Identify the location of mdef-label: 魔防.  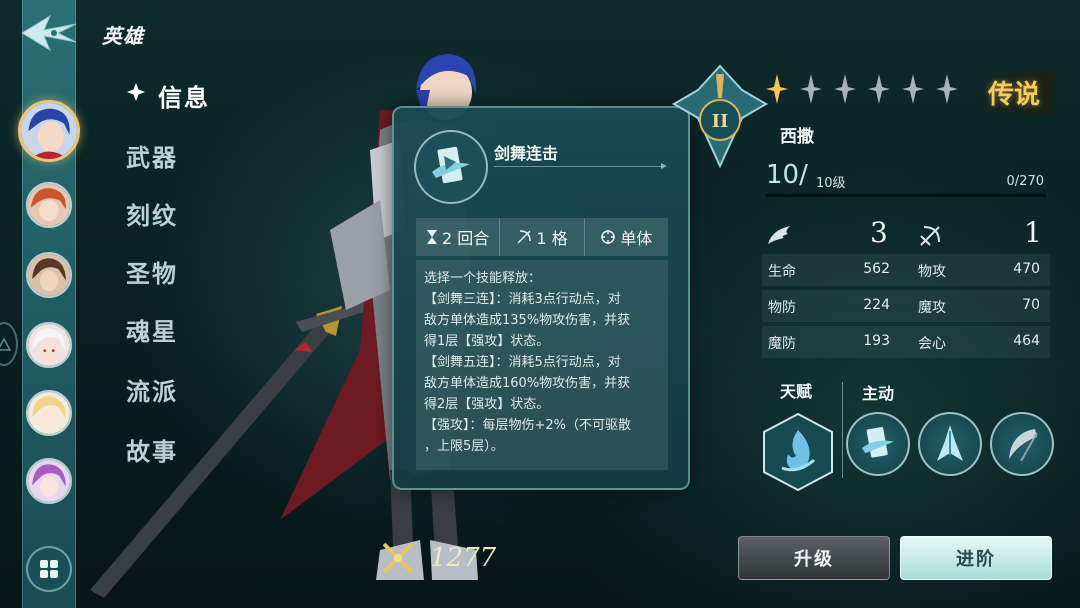
(782, 344).